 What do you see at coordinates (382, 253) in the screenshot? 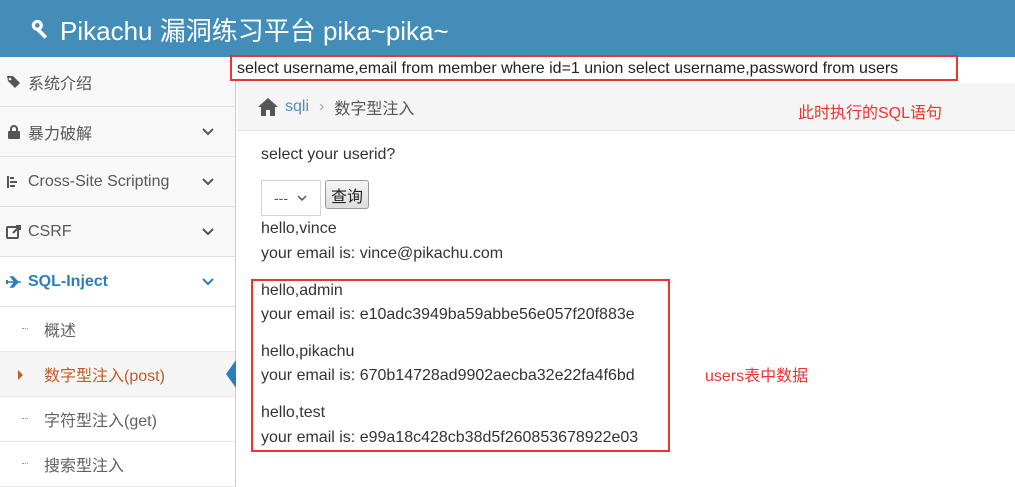
I see `result-email: your email is: vince@pikachu.com` at bounding box center [382, 253].